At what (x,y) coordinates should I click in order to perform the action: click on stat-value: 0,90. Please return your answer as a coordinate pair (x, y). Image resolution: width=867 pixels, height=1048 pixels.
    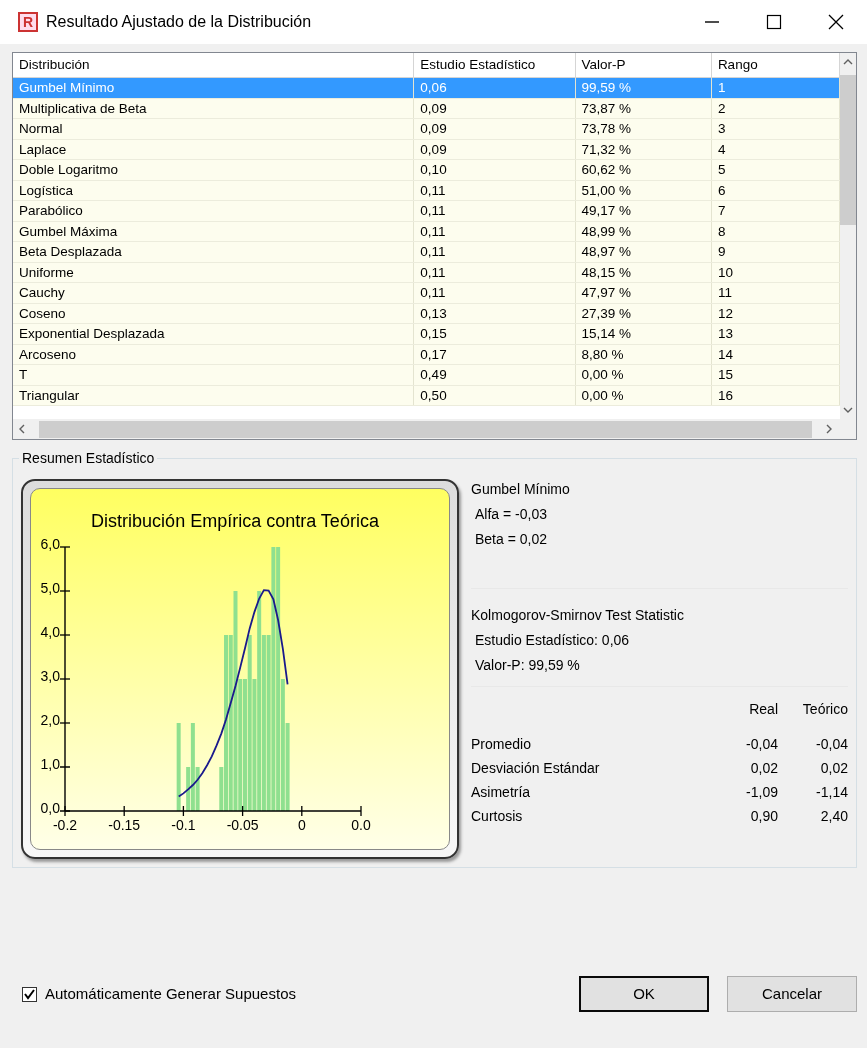
    Looking at the image, I should click on (763, 816).